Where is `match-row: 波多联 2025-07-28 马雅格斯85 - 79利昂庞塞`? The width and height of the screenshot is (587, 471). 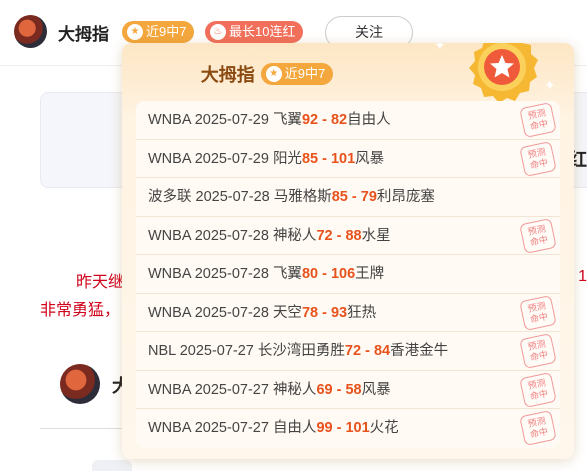
match-row: 波多联 2025-07-28 马雅格斯85 - 79利昂庞塞 is located at coordinates (348, 197).